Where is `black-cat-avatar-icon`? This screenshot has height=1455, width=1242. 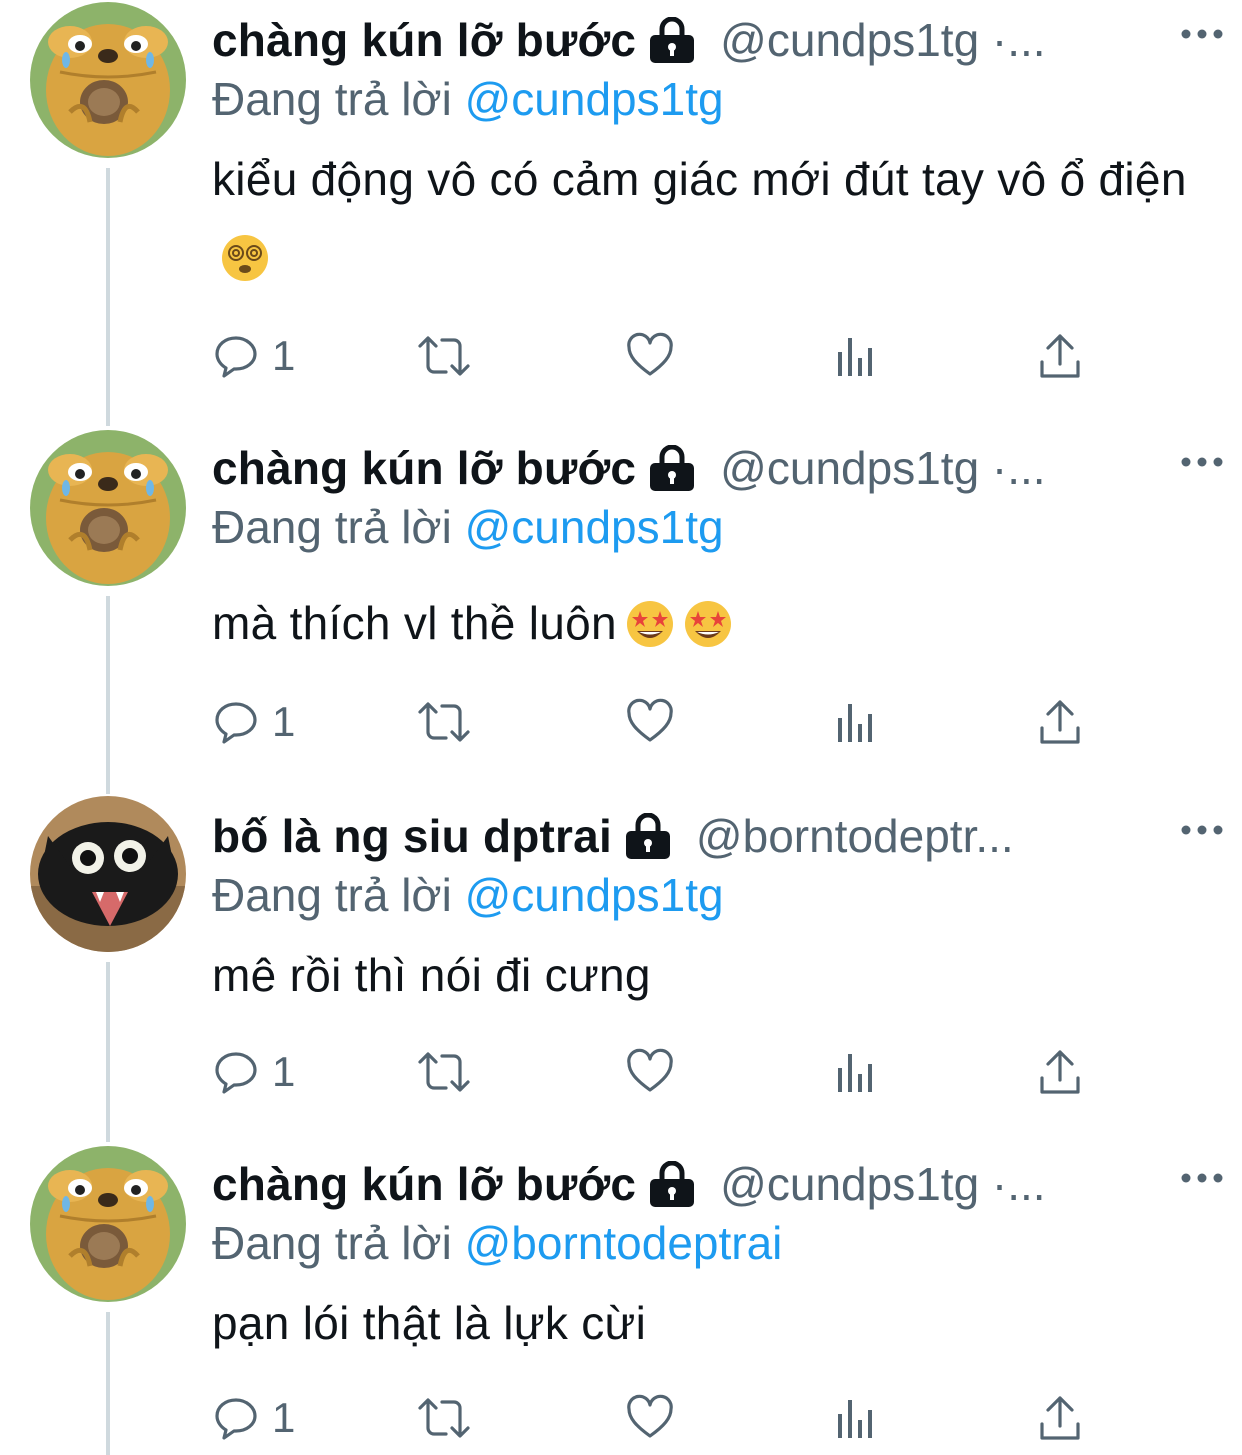
black-cat-avatar-icon is located at coordinates (108, 874).